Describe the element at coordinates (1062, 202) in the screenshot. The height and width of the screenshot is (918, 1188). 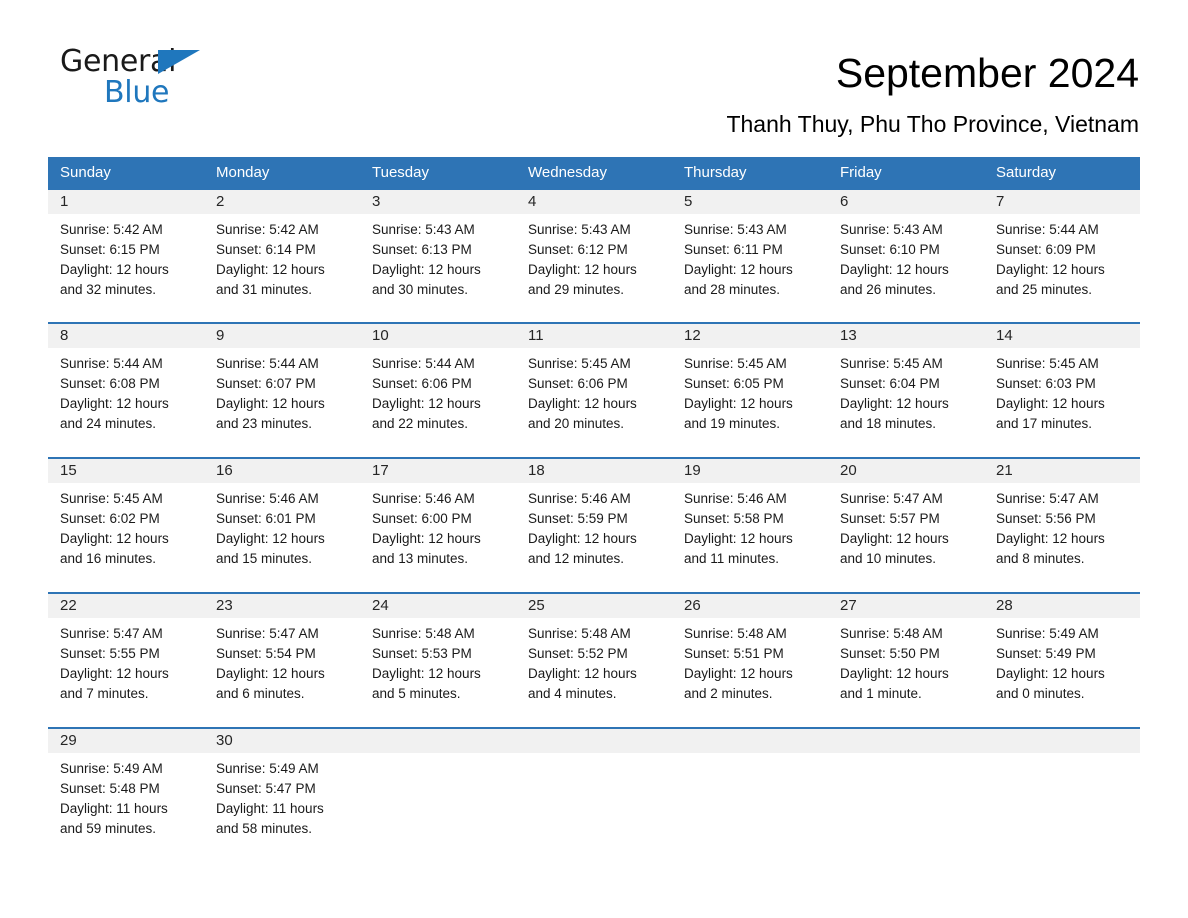
I see `day-number: 7` at that location.